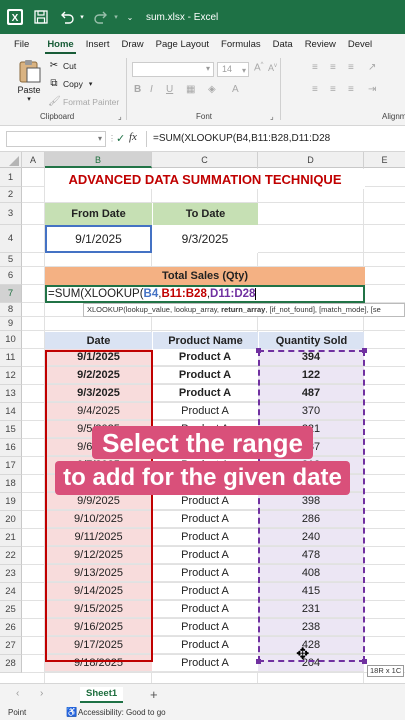 This screenshot has width=405, height=720. I want to click on qat-customize-icon: ⌄, so click(130, 17).